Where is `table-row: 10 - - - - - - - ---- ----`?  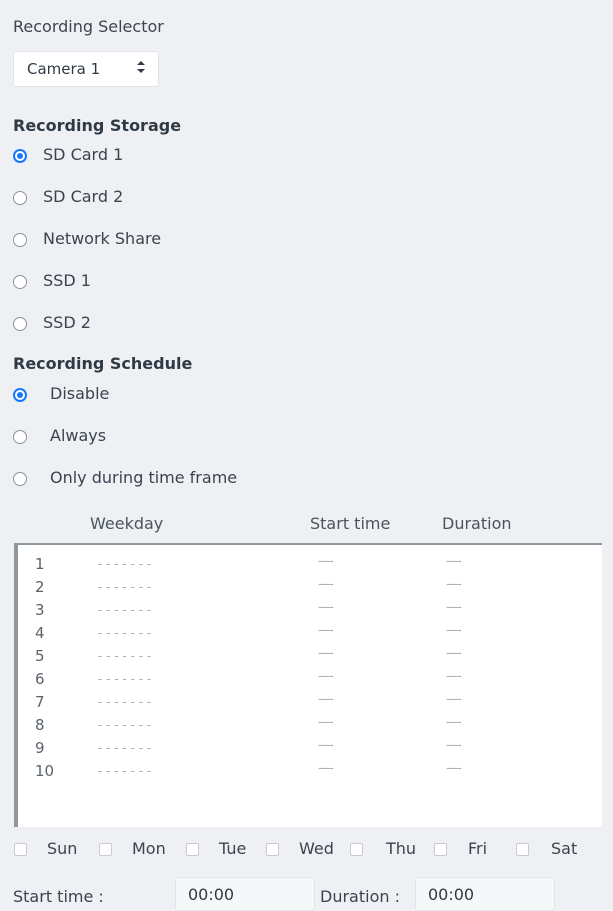
table-row: 10 - - - - - - - ---- ---- is located at coordinates (310, 773).